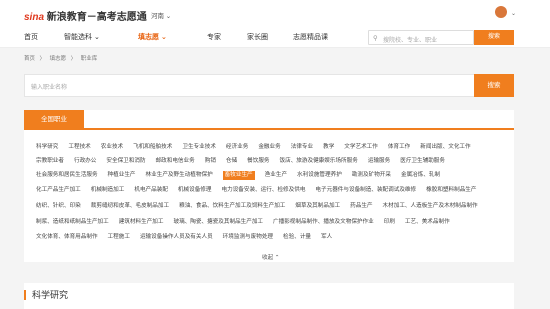 The height and width of the screenshot is (309, 550). I want to click on header-search-button: 搜索, so click(494, 37).